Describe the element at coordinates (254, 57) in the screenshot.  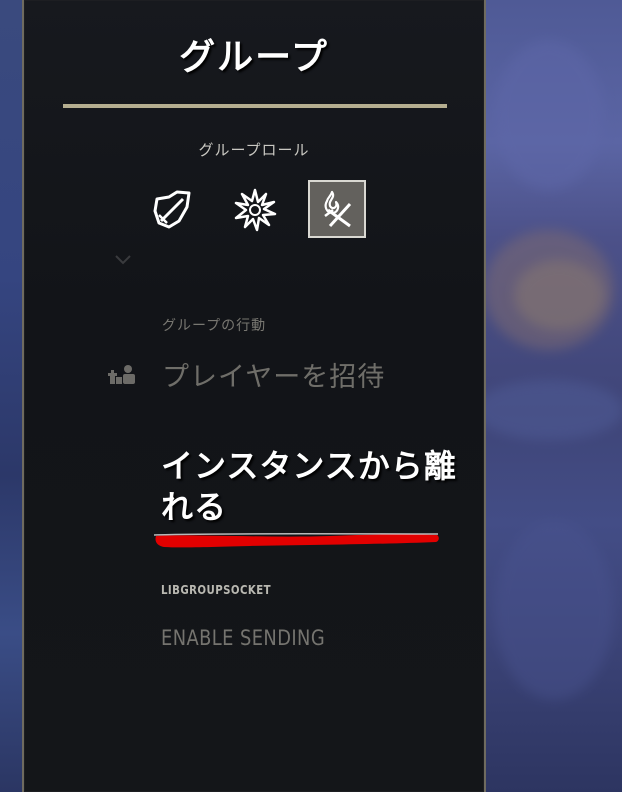
I see `panel-title: グループ` at that location.